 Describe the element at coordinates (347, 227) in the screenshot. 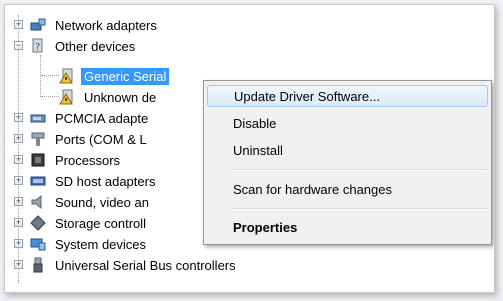

I see `menu-item-properties: Properties` at that location.